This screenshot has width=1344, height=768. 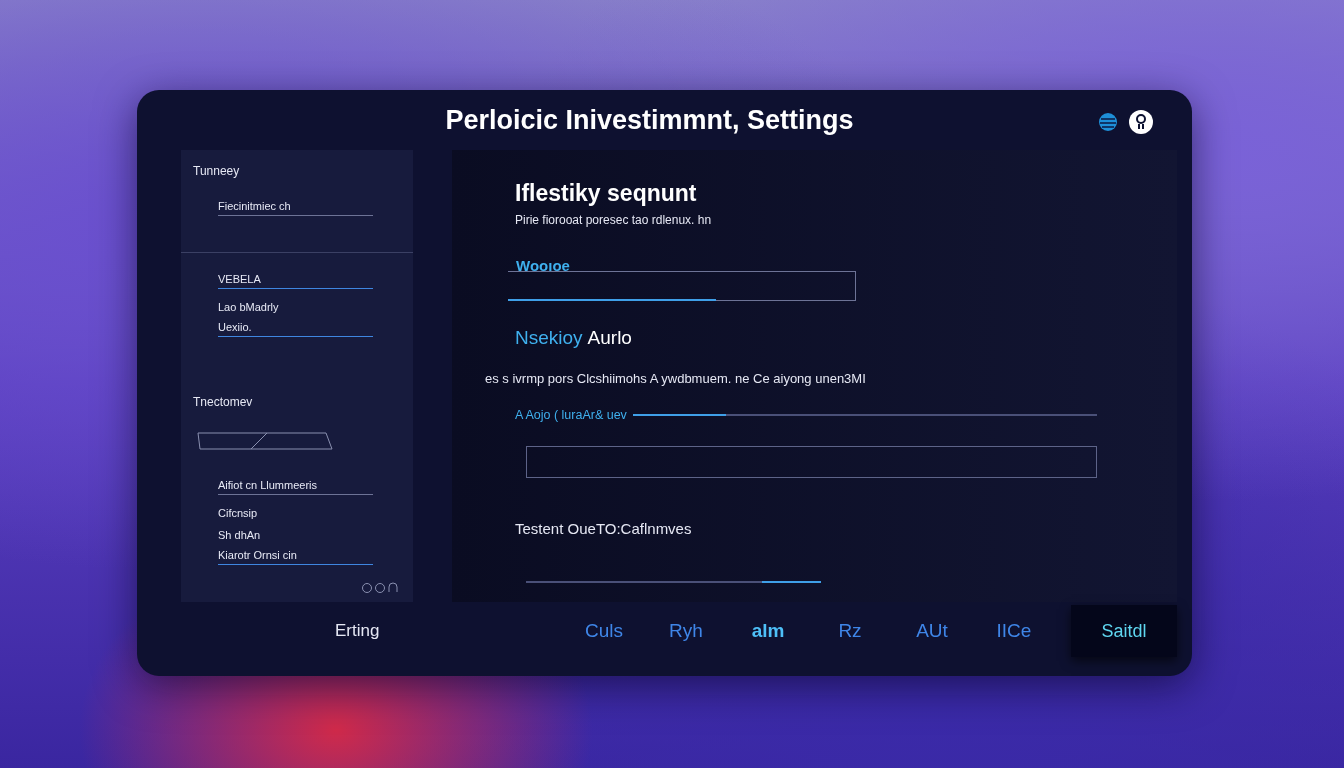 I want to click on field-label: Wooıoe, so click(x=543, y=265).